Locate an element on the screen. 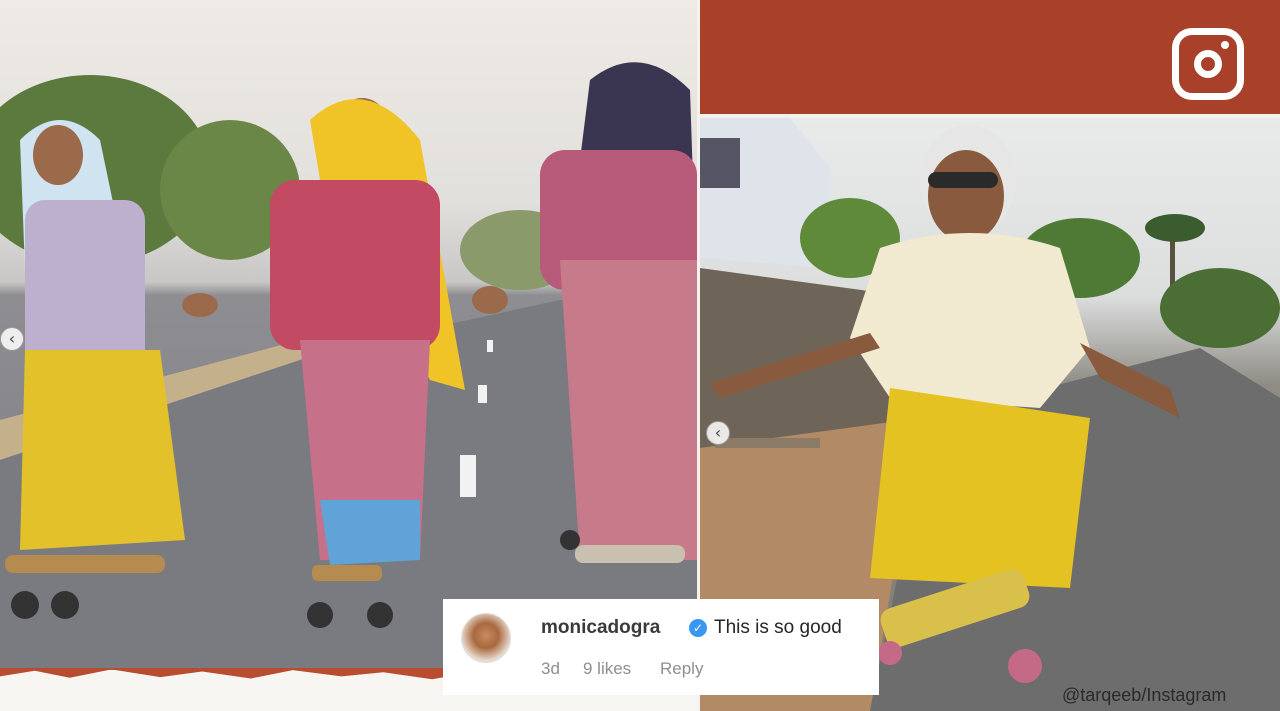  comment-likes: 9 likes is located at coordinates (607, 669).